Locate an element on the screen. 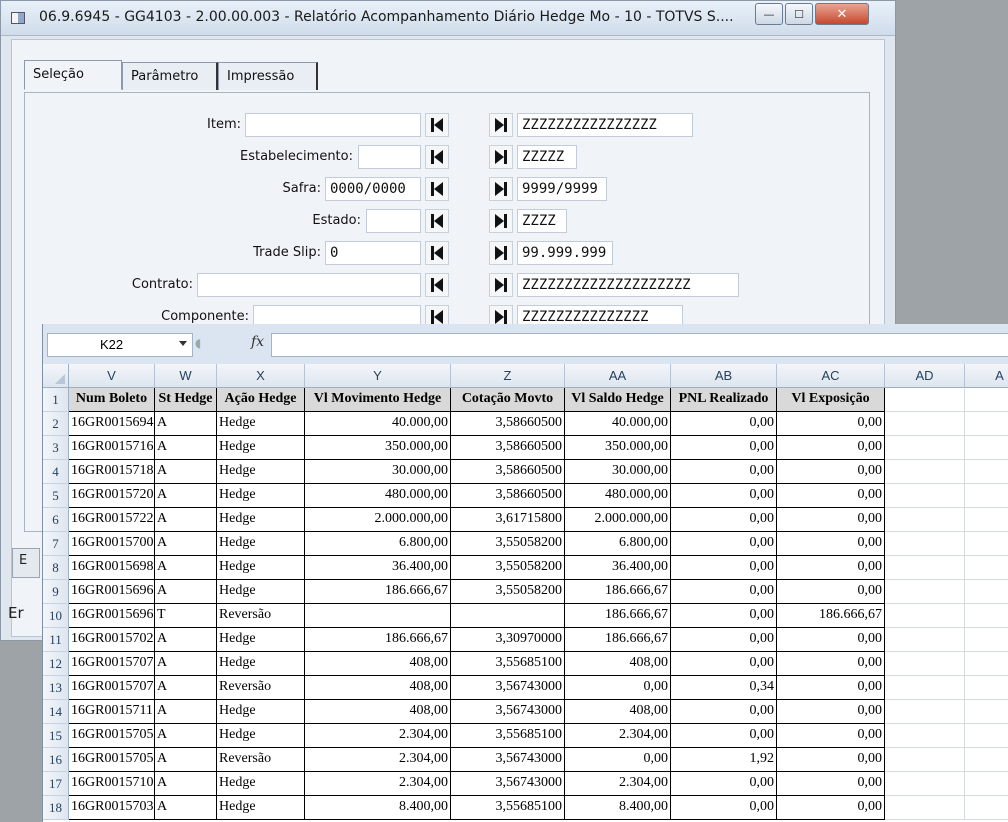 The width and height of the screenshot is (1008, 822). row-header: 10 is located at coordinates (56, 616).